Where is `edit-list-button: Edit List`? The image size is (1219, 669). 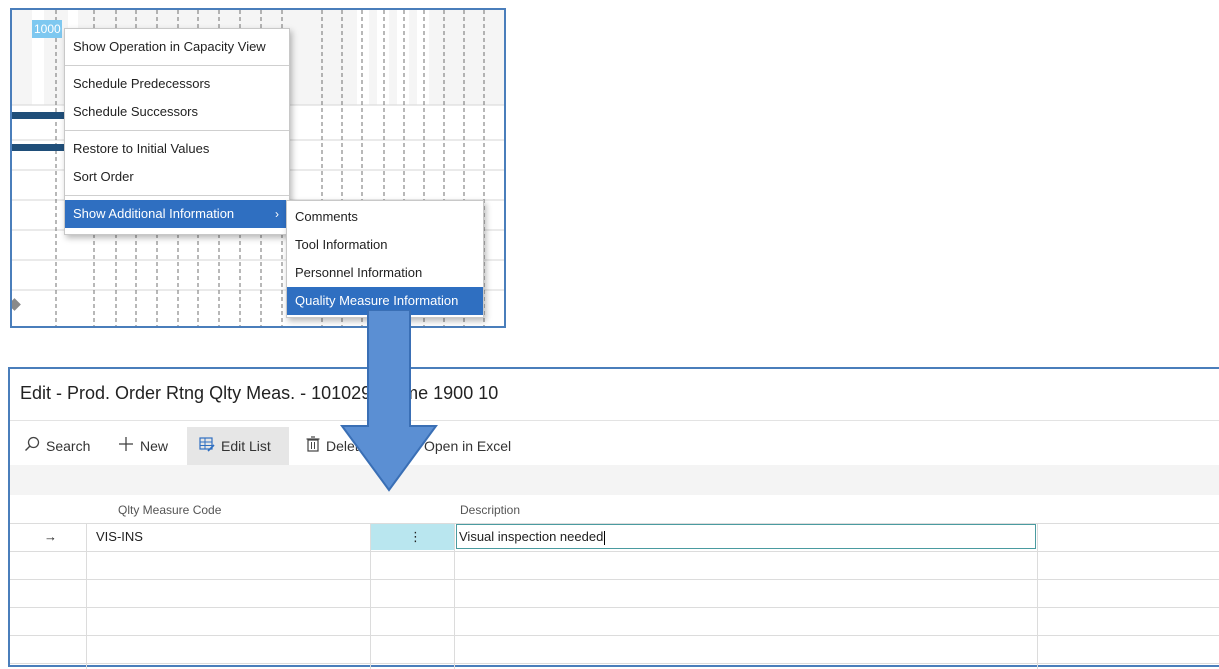
edit-list-button: Edit List is located at coordinates (238, 446).